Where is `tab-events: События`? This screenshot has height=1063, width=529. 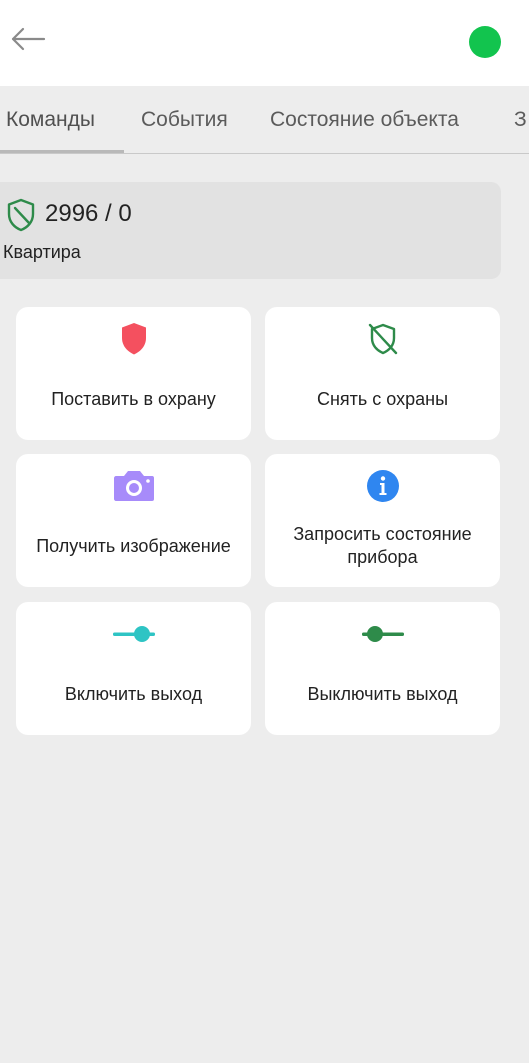
tab-events: События is located at coordinates (184, 119).